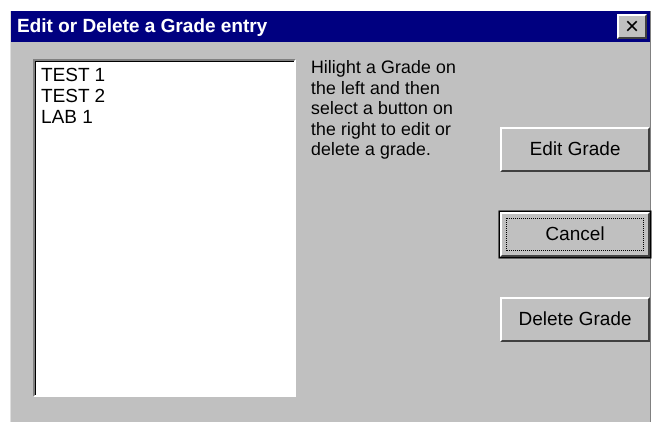 This screenshot has width=661, height=422. I want to click on dialog-button: Delete Grade, so click(575, 319).